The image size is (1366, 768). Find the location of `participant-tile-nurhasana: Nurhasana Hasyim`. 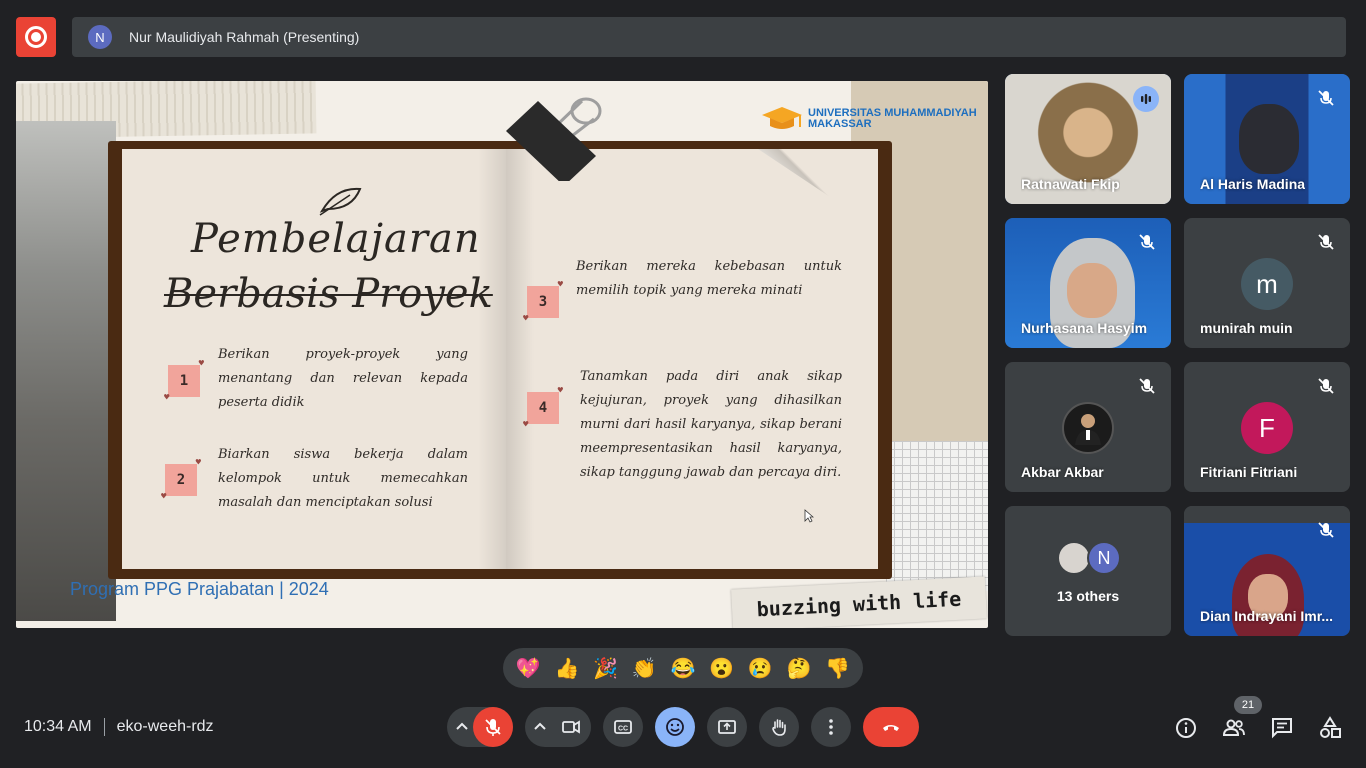

participant-tile-nurhasana: Nurhasana Hasyim is located at coordinates (1088, 283).